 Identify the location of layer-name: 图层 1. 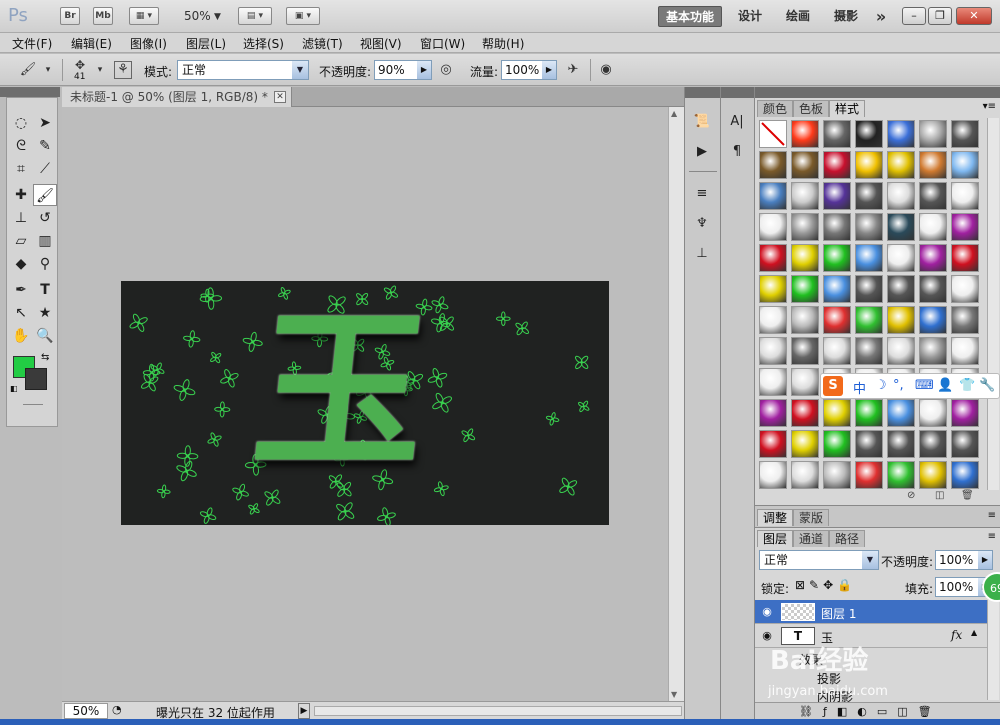
(838, 613).